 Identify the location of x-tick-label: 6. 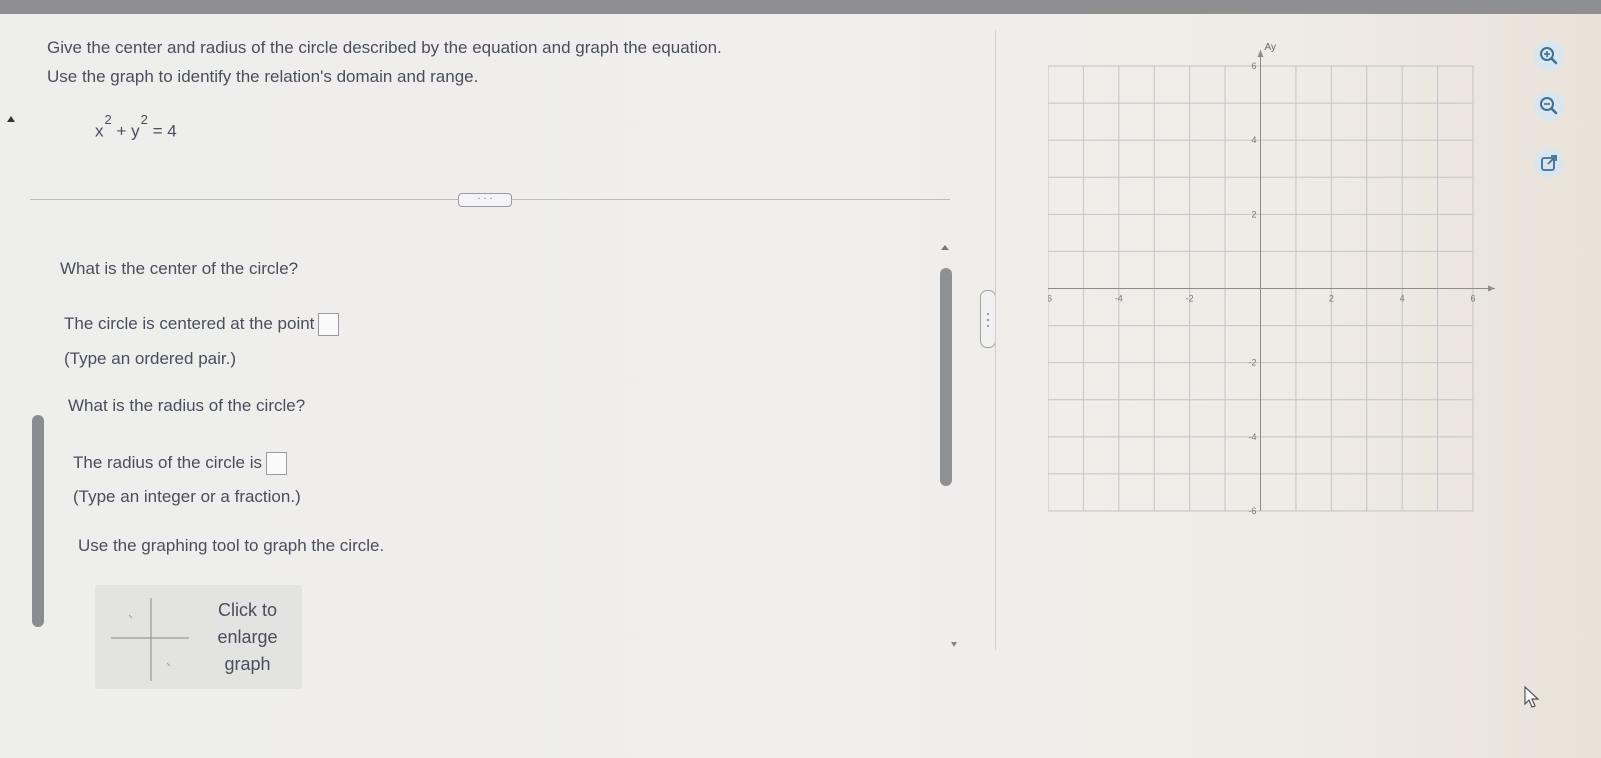
(1472, 299).